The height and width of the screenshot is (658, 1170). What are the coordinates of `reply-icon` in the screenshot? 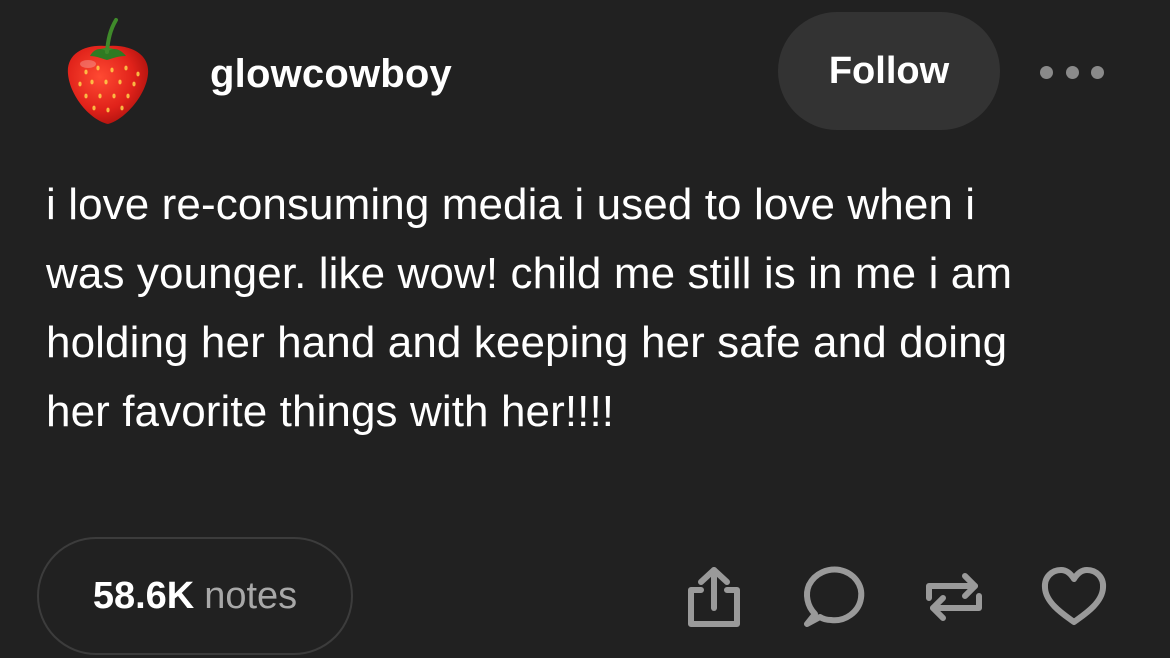 It's located at (834, 596).